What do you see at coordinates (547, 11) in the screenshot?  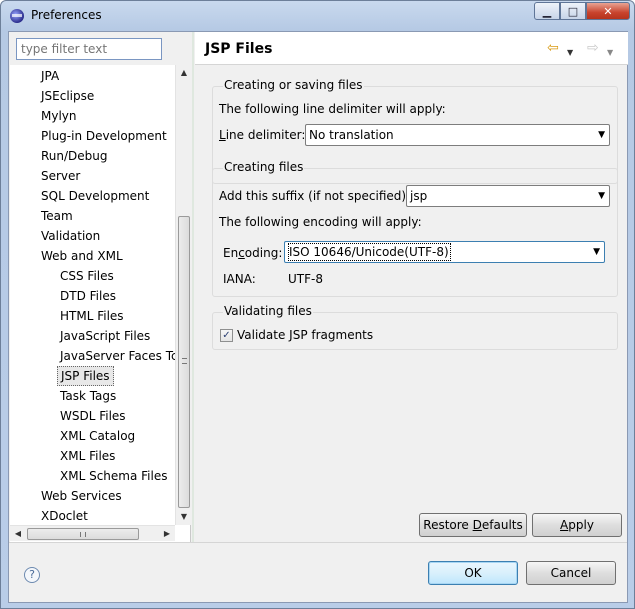 I see `minimize-button: ▁` at bounding box center [547, 11].